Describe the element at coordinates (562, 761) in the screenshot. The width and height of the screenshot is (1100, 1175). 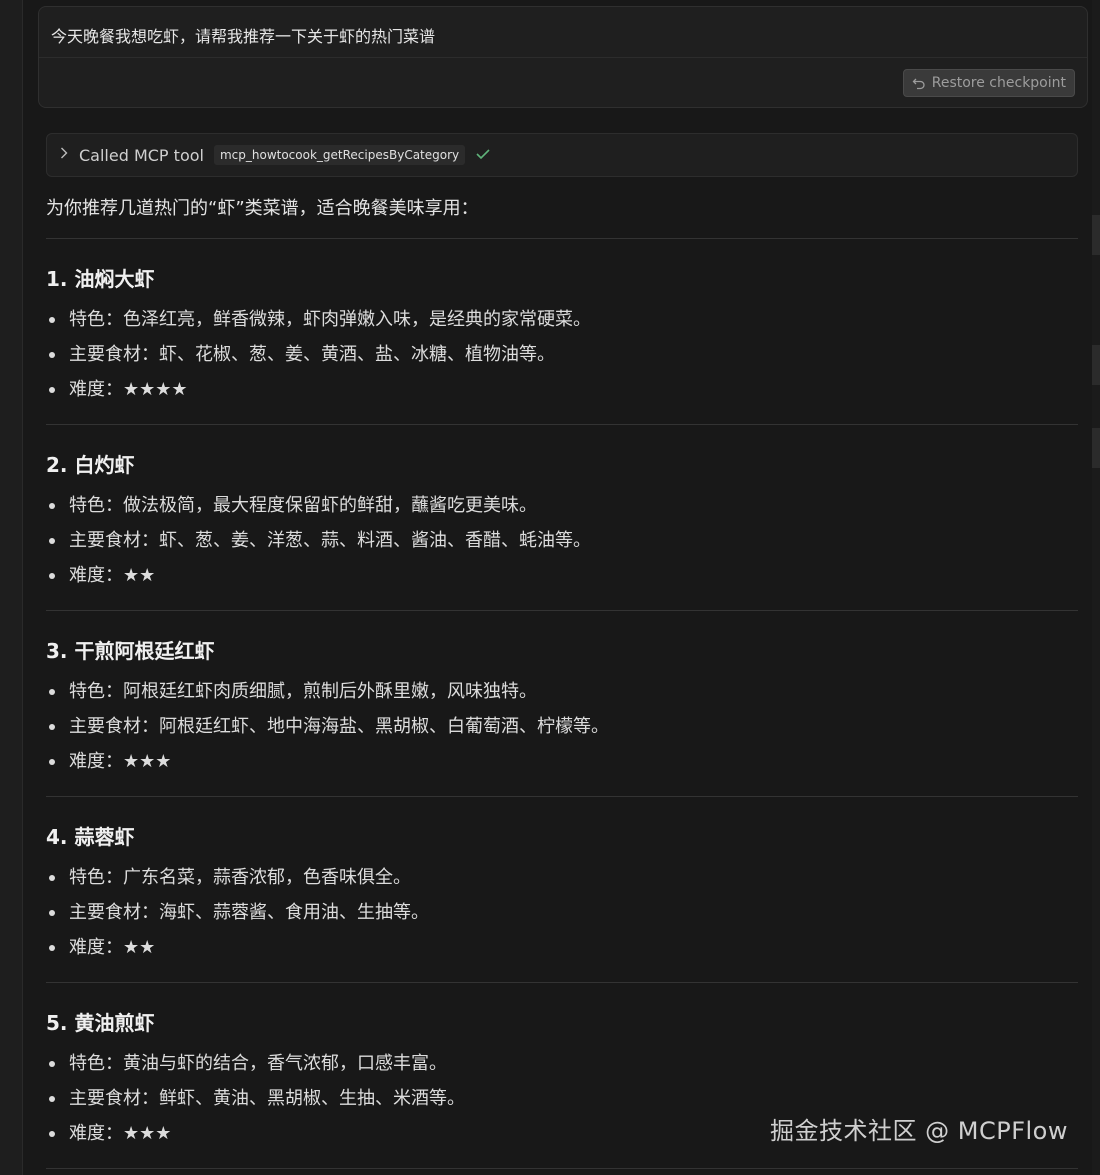
I see `recipe-difficulty: 难度：★★★` at that location.